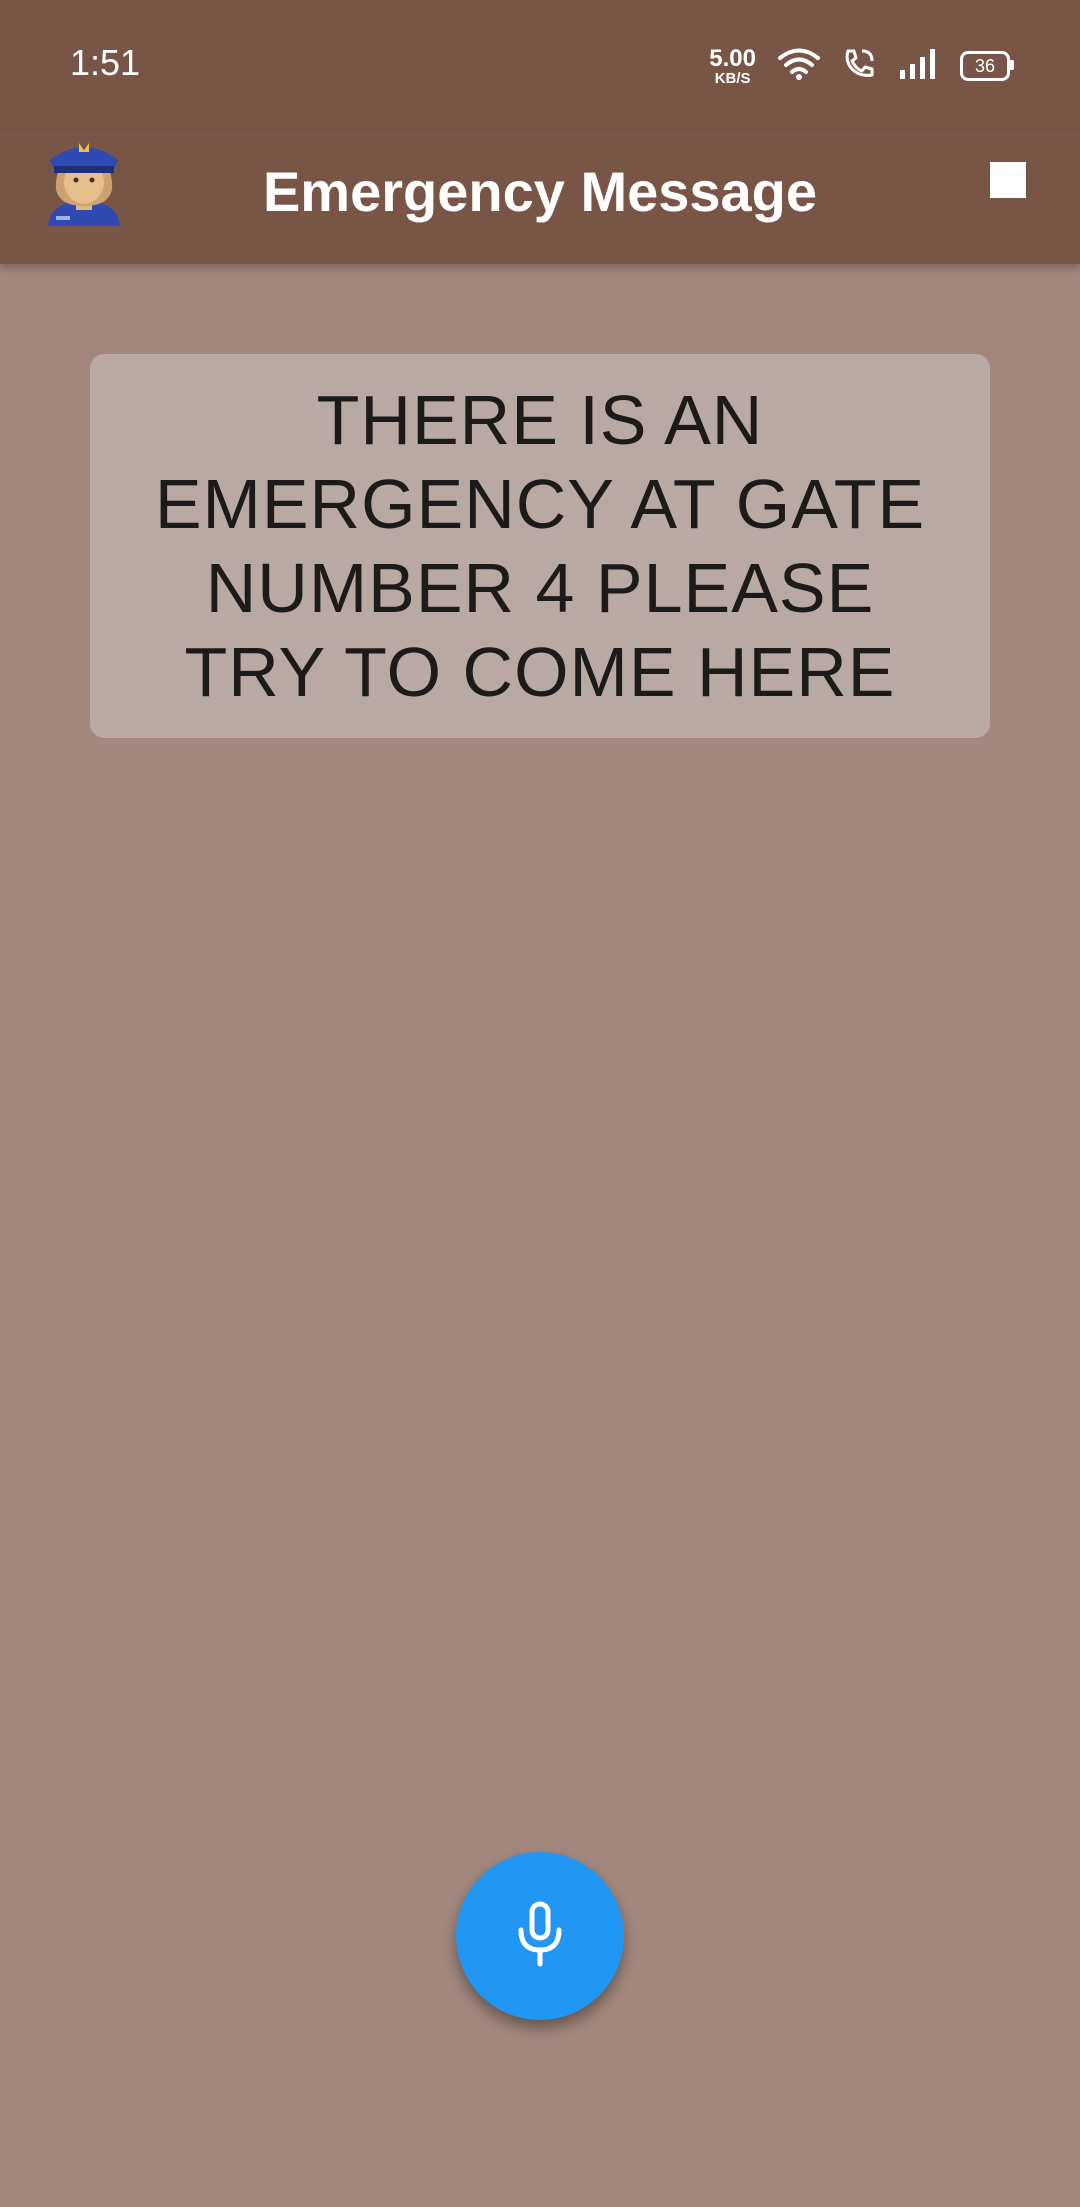  What do you see at coordinates (732, 78) in the screenshot?
I see `network-speed-unit: KB/S` at bounding box center [732, 78].